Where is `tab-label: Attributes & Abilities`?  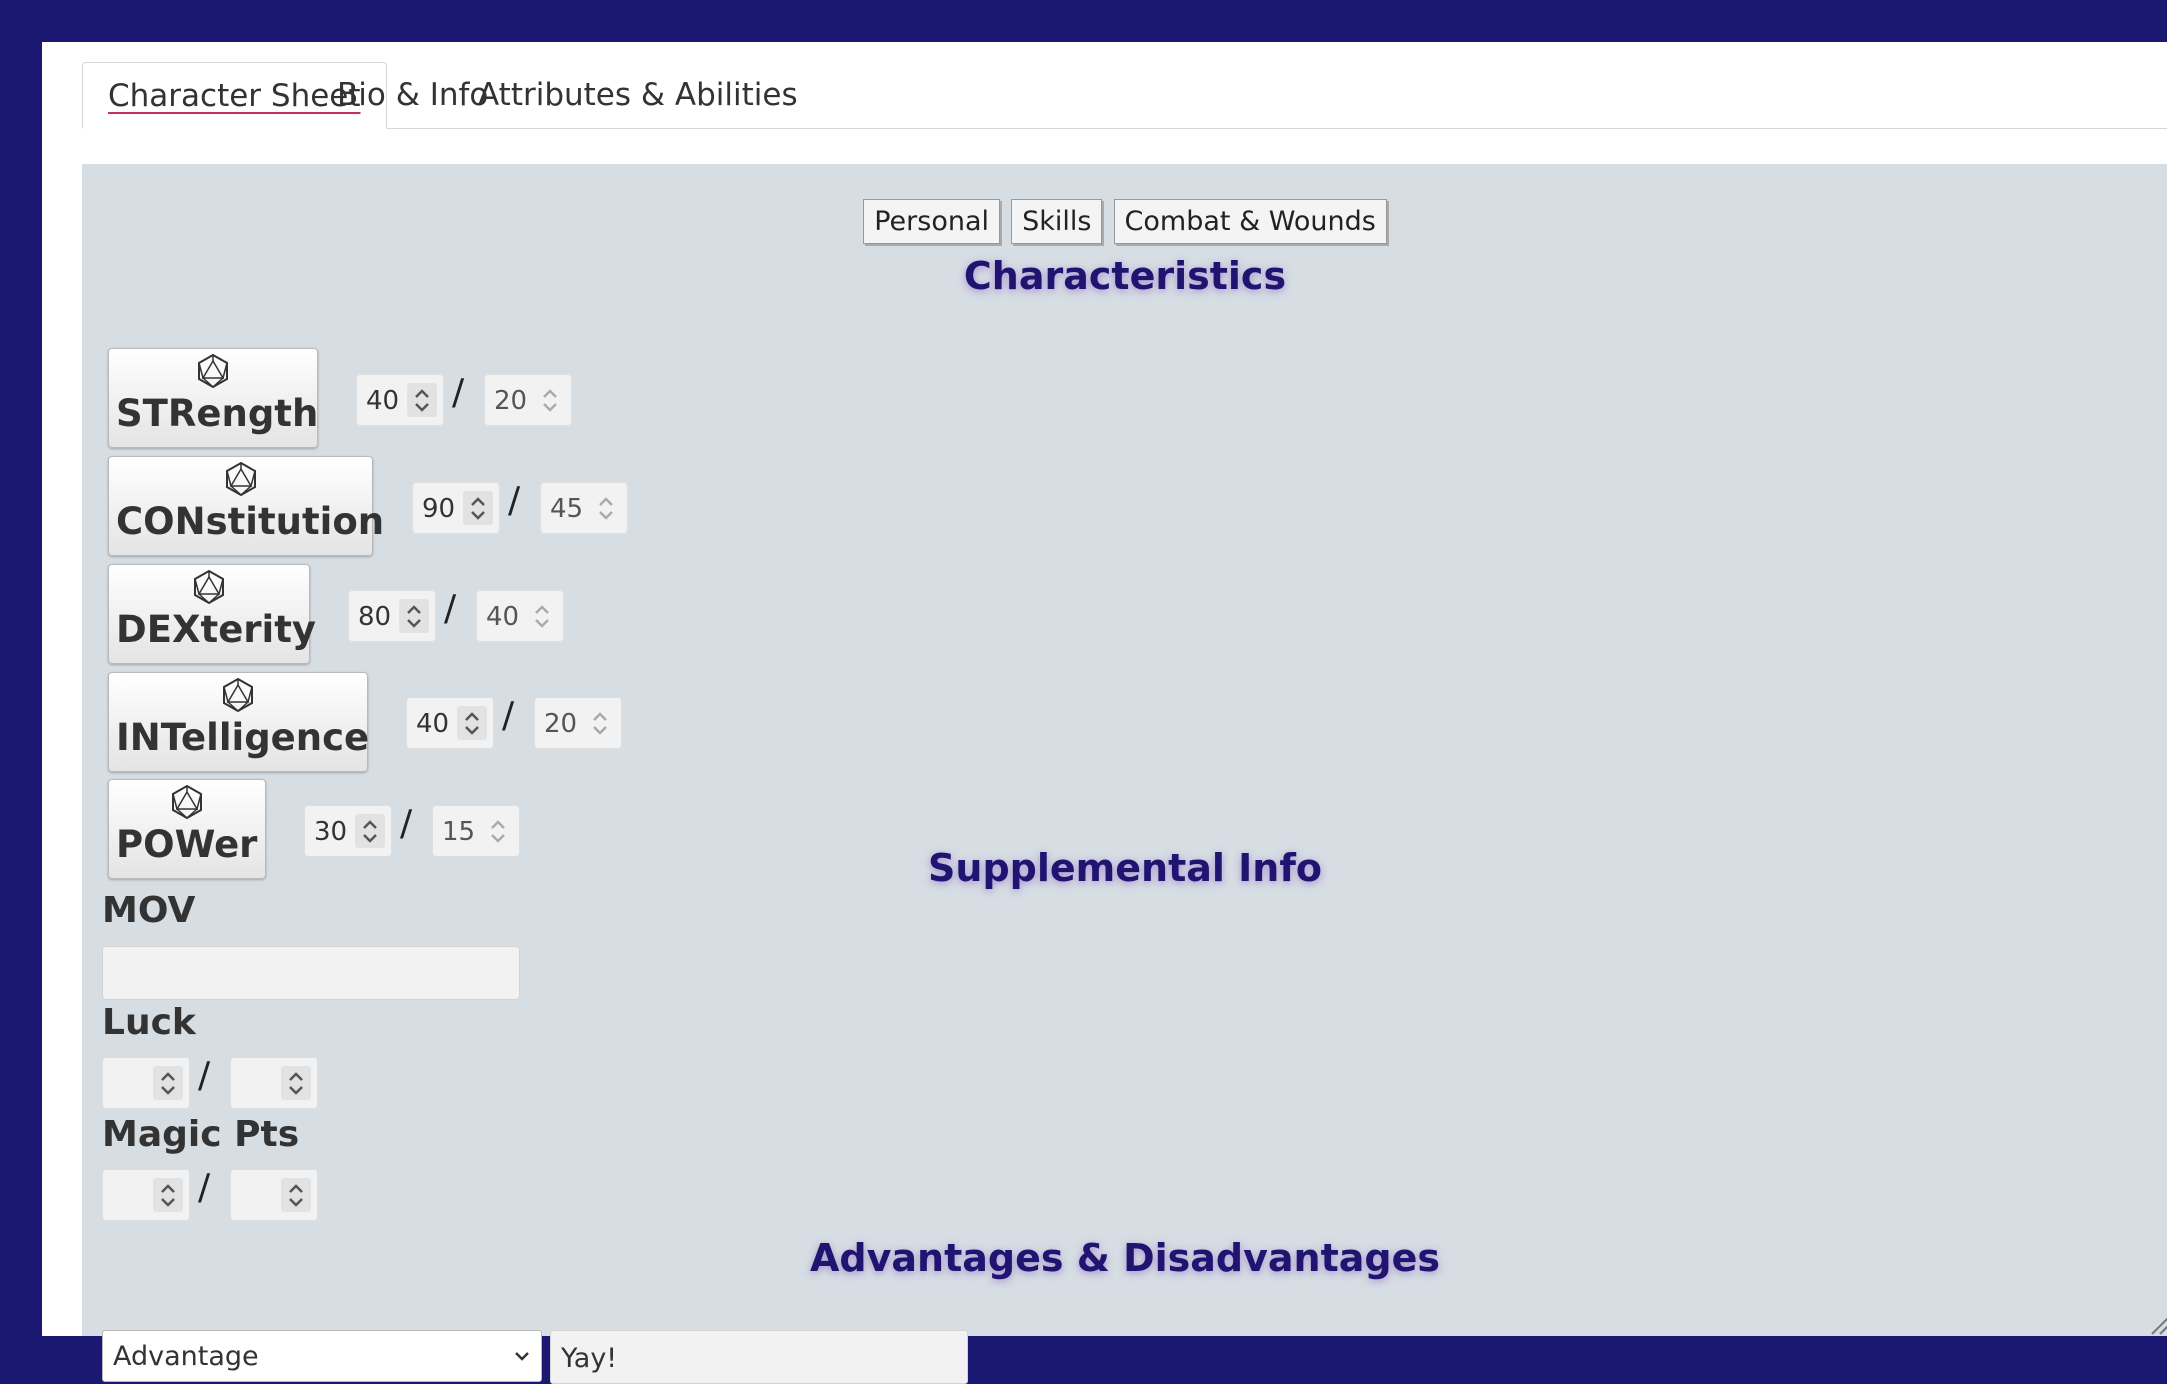 tab-label: Attributes & Abilities is located at coordinates (638, 95).